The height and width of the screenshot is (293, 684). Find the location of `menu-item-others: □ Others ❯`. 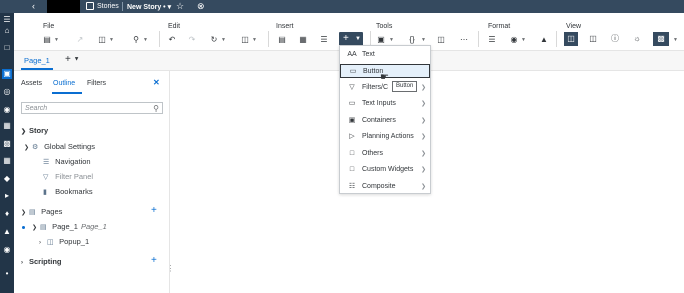

menu-item-others: □ Others ❯ is located at coordinates (385, 154).